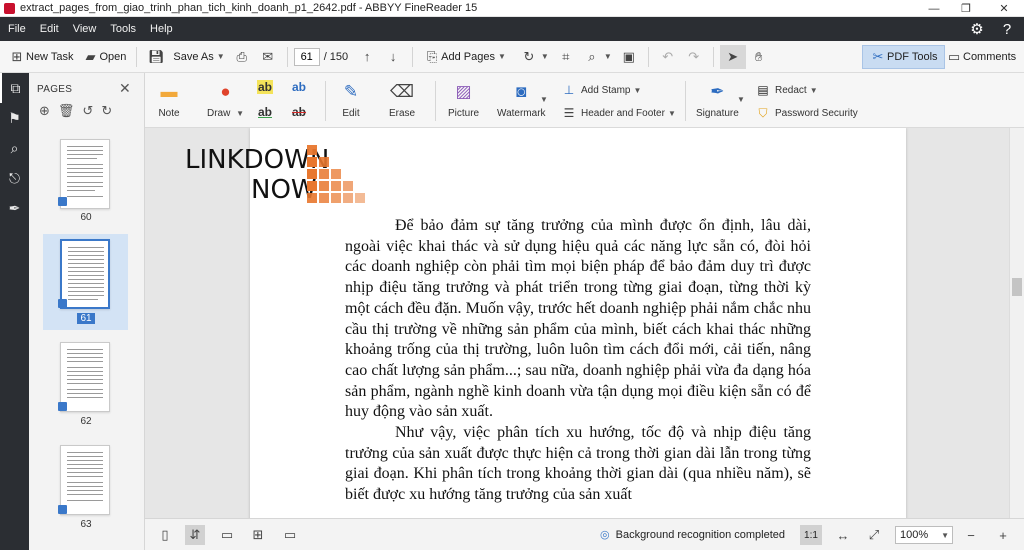 The image size is (1024, 550). I want to click on save-button: 💾︎, so click(156, 57).